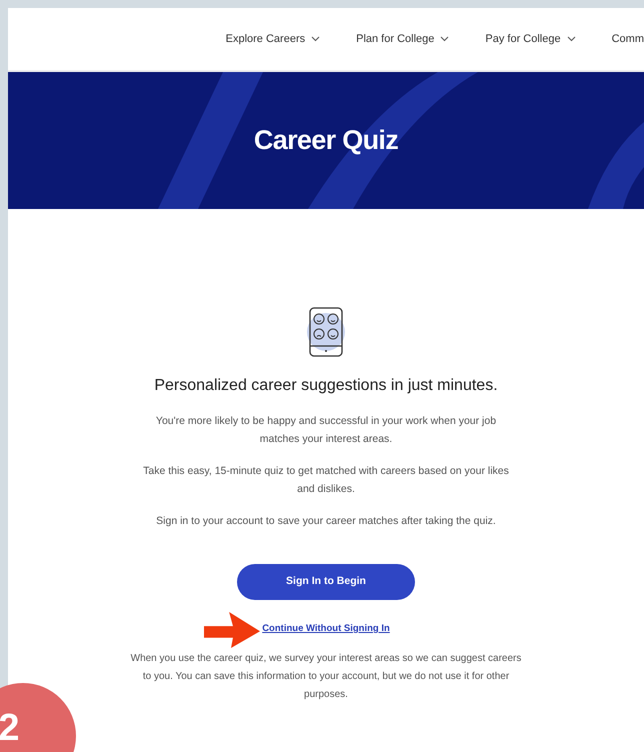 The image size is (644, 752). Describe the element at coordinates (326, 629) in the screenshot. I see `continue-link: Continue Without Signing In` at that location.